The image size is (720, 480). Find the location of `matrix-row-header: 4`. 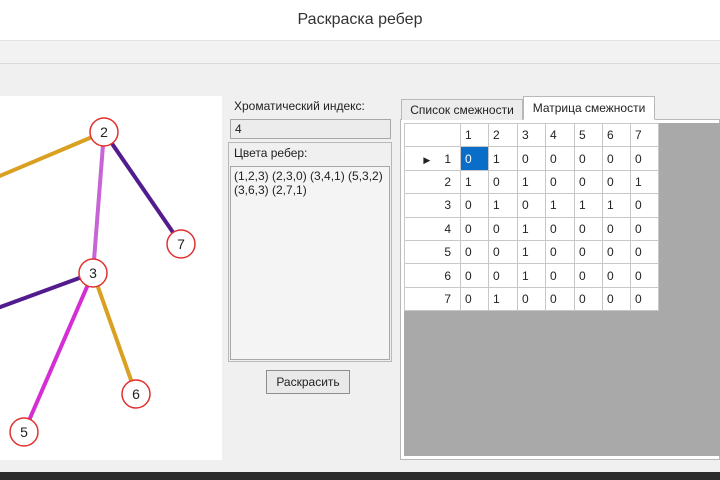

matrix-row-header: 4 is located at coordinates (432, 228).